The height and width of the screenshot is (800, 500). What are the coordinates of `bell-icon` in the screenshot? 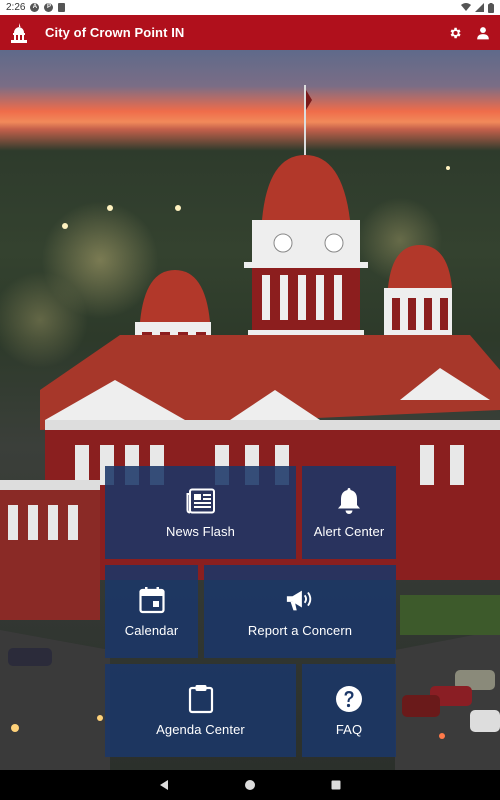 It's located at (349, 501).